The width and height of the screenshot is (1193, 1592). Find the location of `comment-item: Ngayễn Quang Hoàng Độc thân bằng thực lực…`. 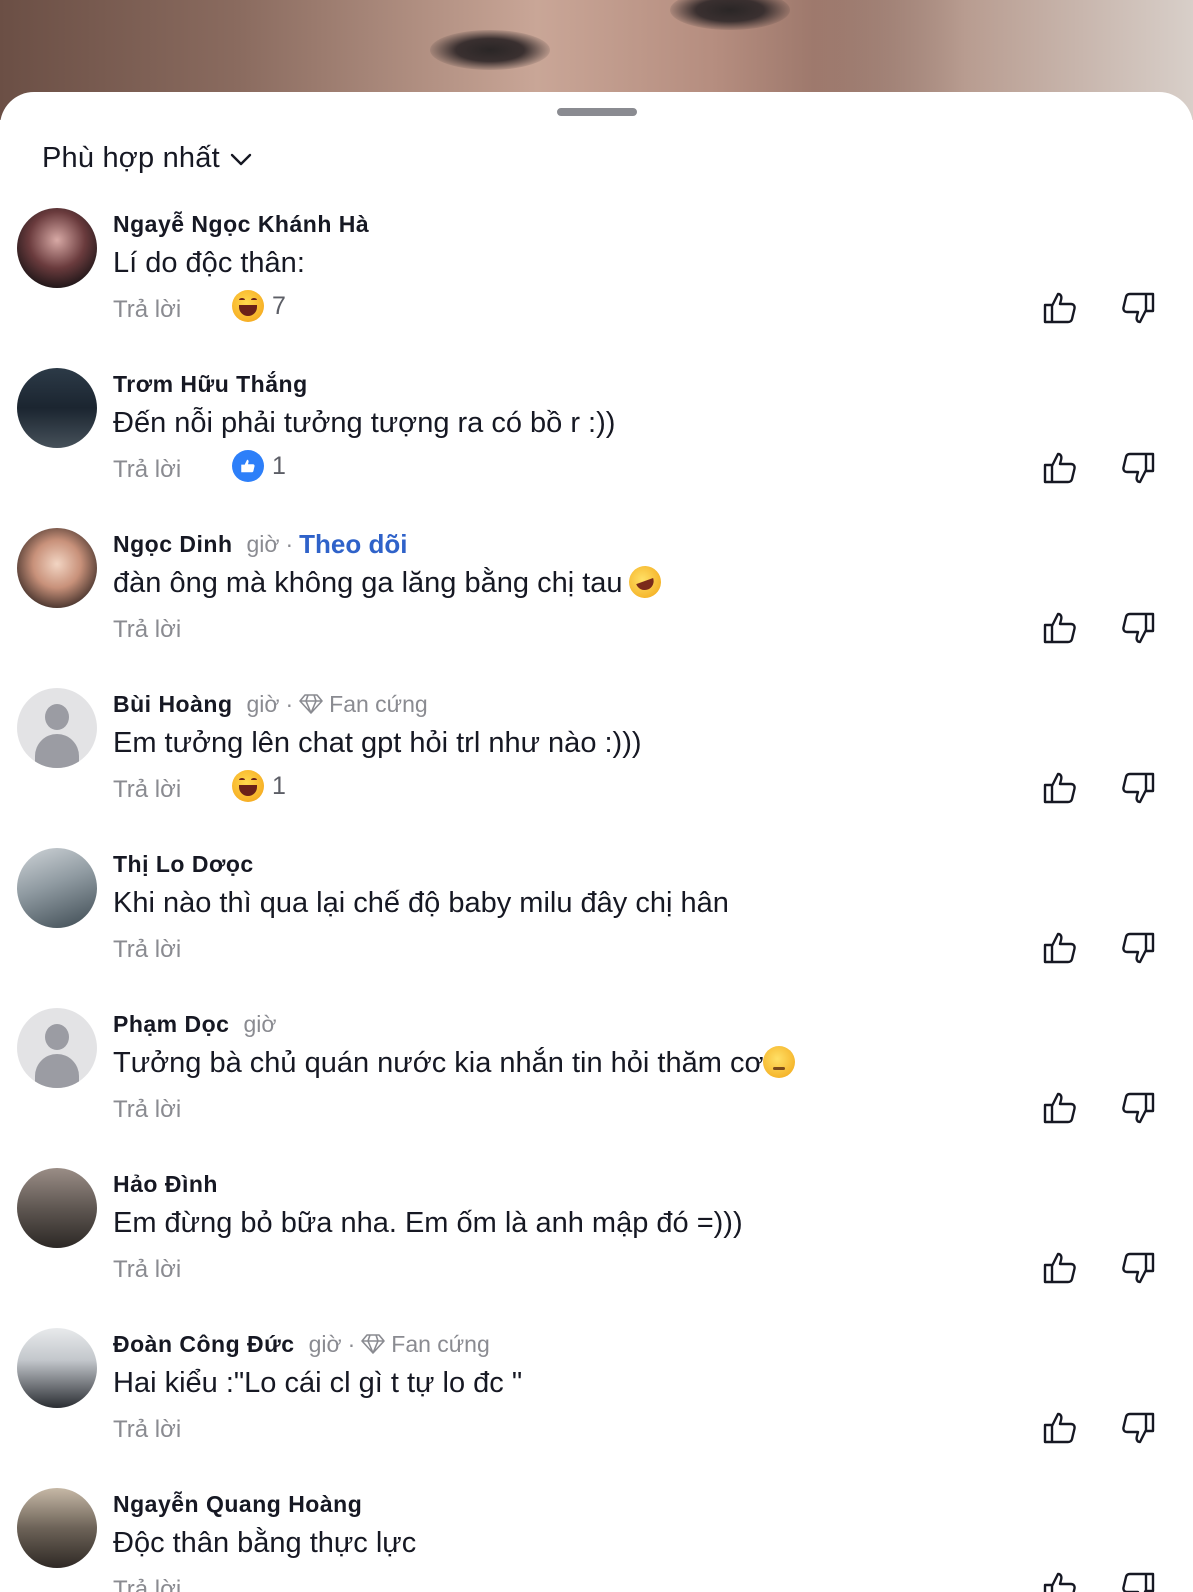

comment-item: Ngayễn Quang Hoàng Độc thân bằng thực lực… is located at coordinates (596, 1540).